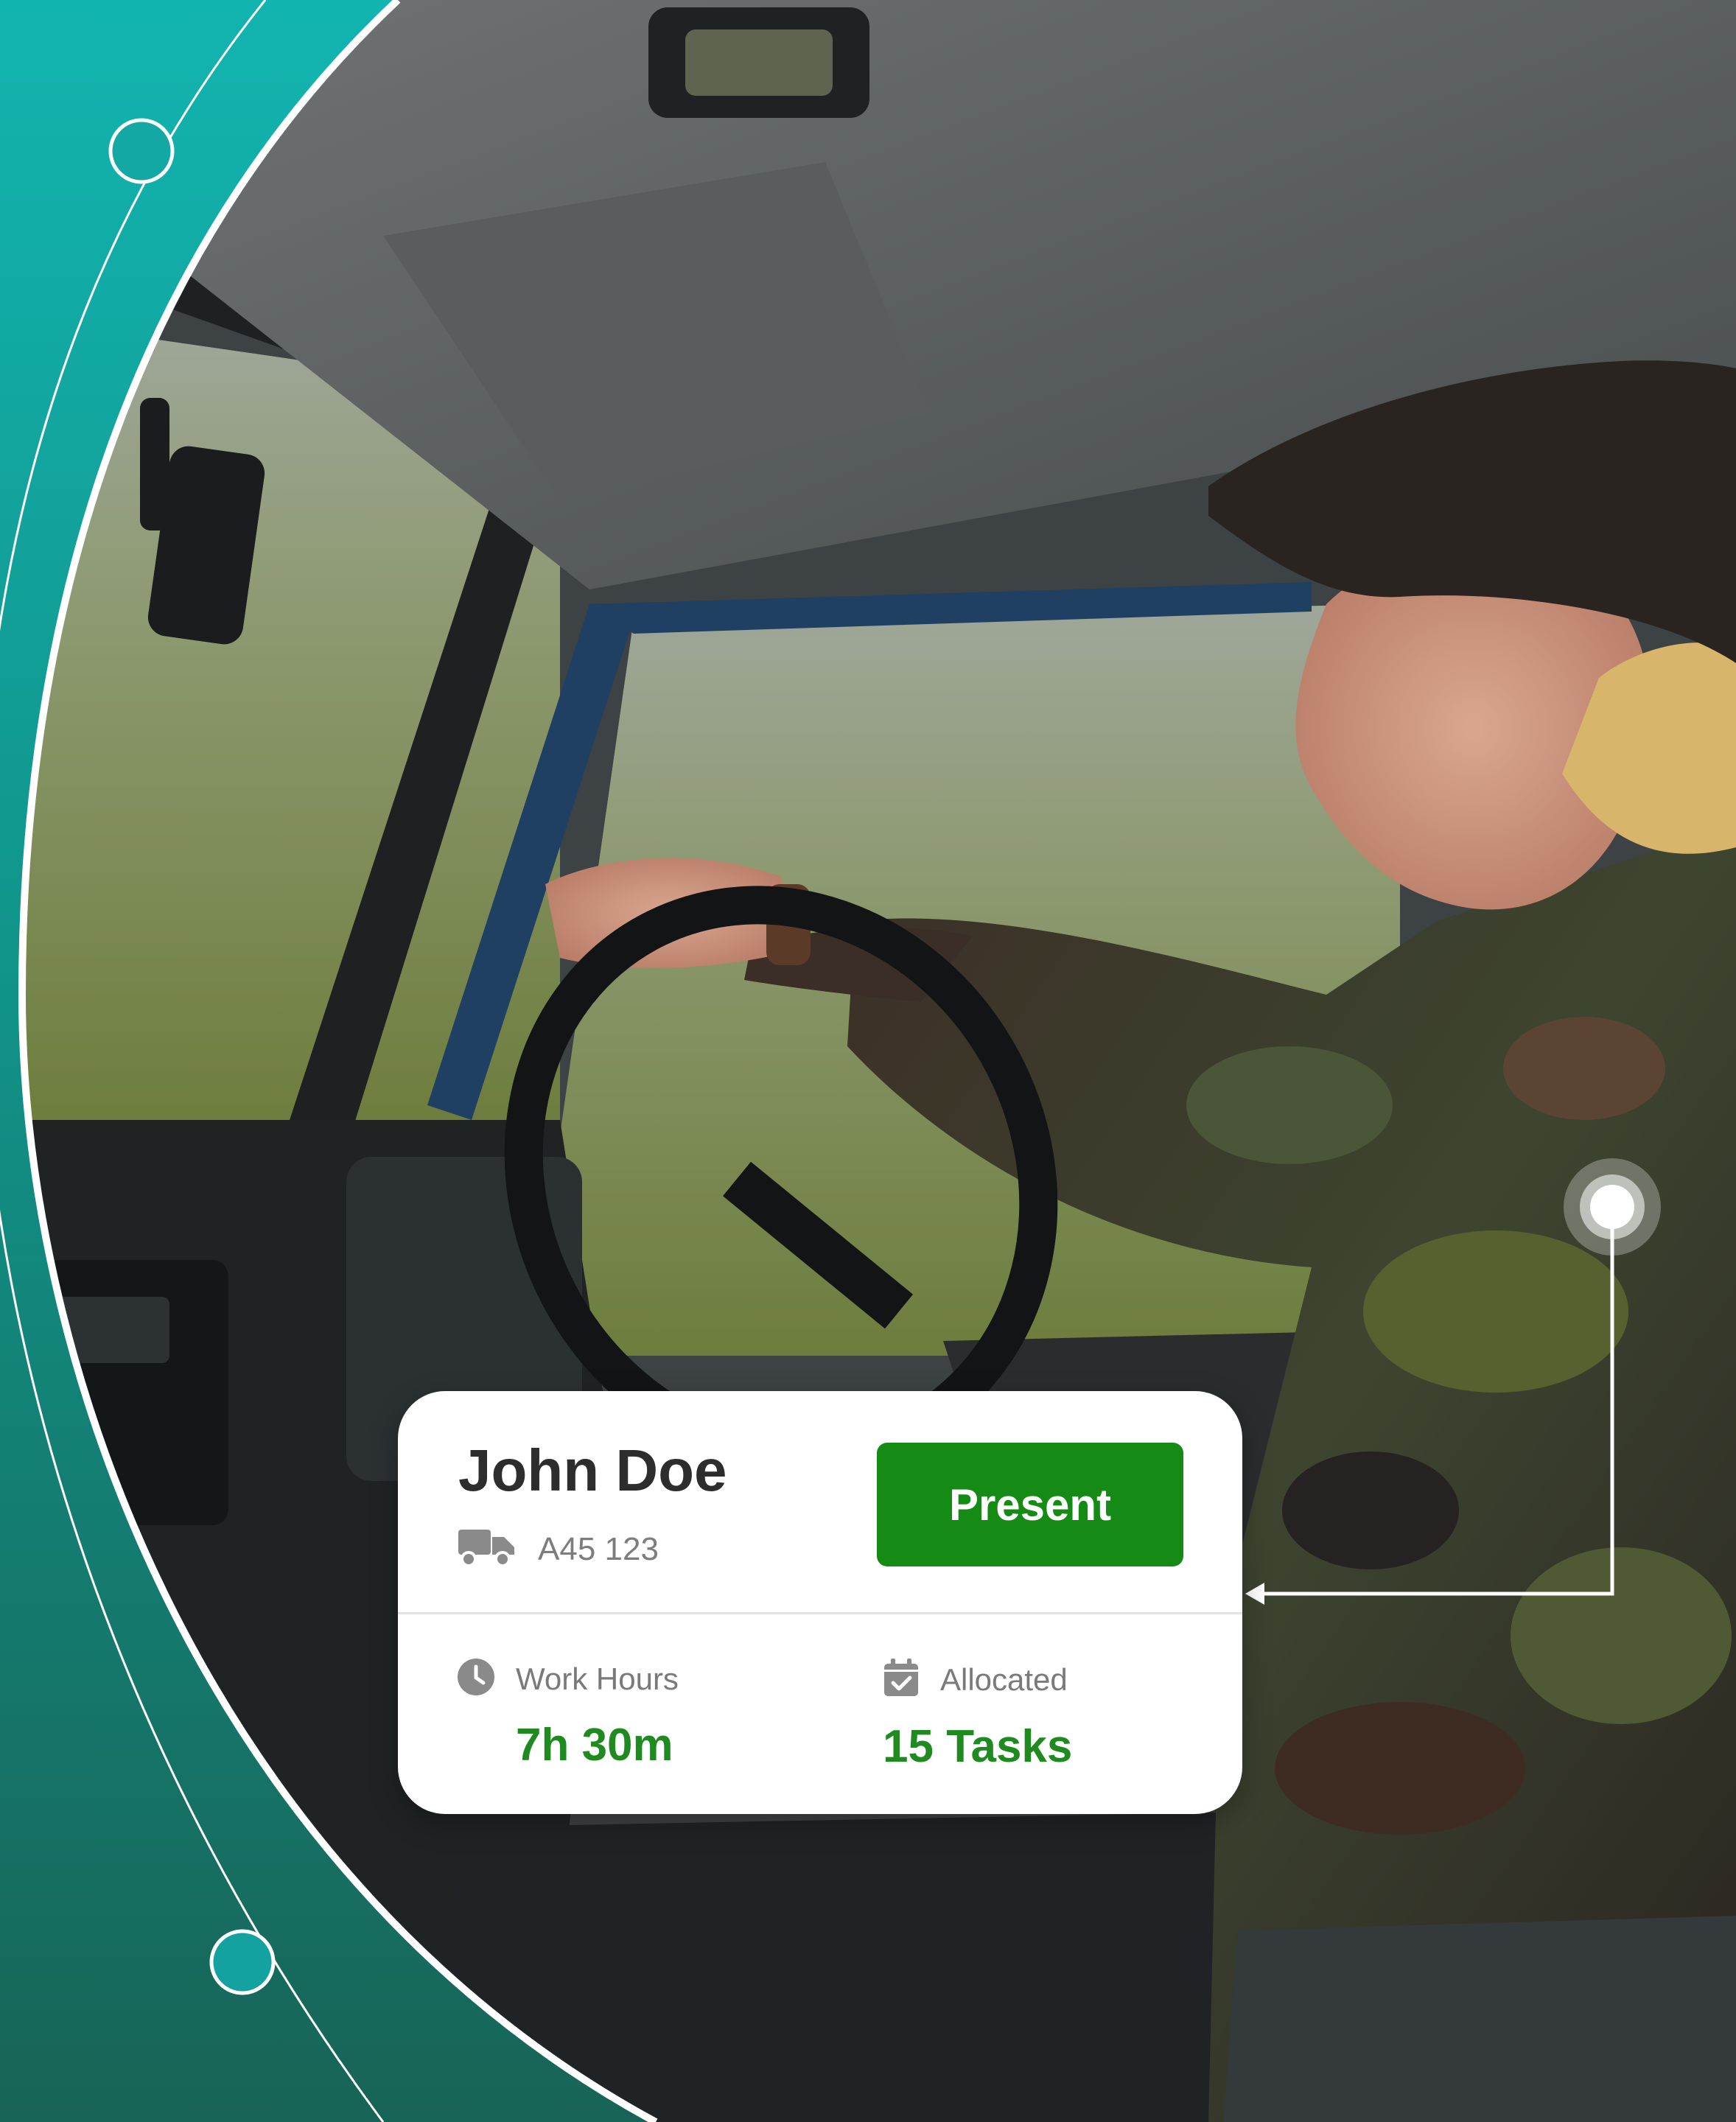 The height and width of the screenshot is (2122, 1736). What do you see at coordinates (977, 1716) in the screenshot?
I see `allocated-stat: Allocated 15 Tasks` at bounding box center [977, 1716].